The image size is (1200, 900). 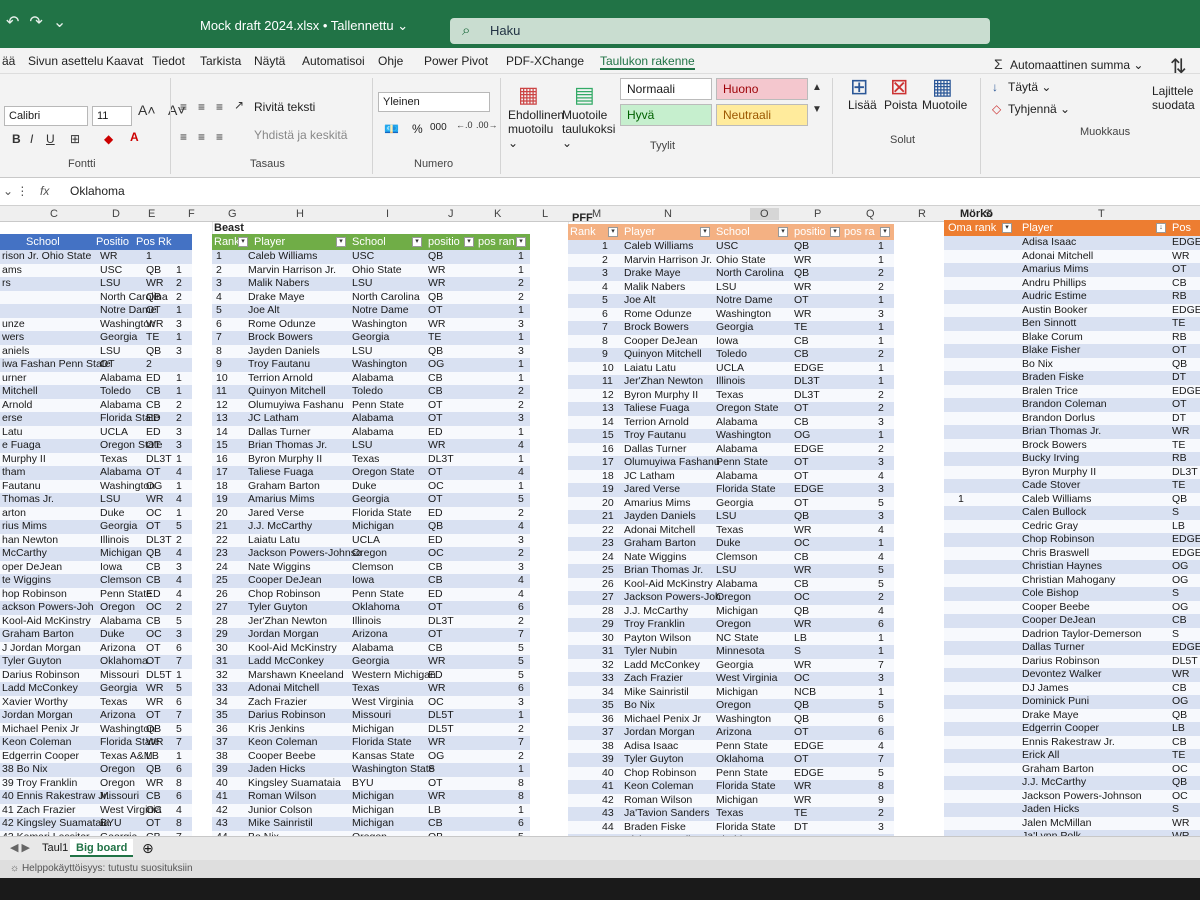 I want to click on table-cell: Michigan, so click(x=373, y=797).